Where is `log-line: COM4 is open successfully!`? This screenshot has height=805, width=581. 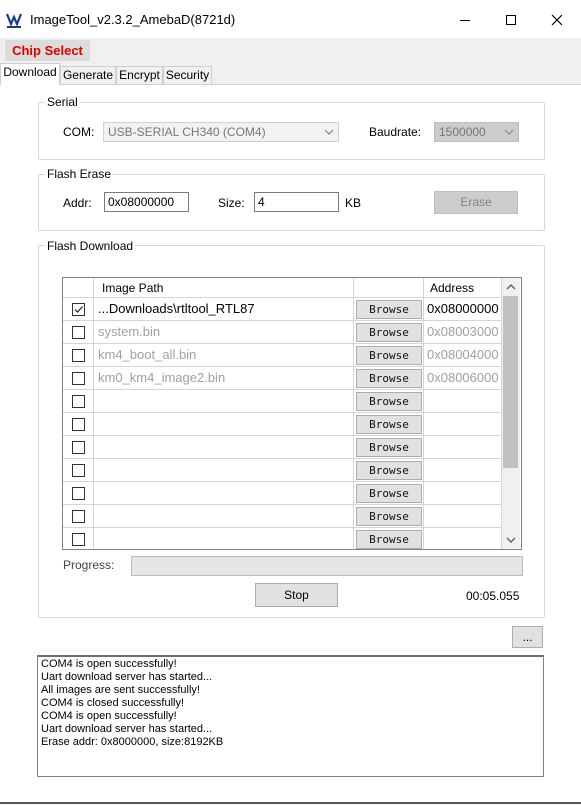 log-line: COM4 is open successfully! is located at coordinates (109, 716).